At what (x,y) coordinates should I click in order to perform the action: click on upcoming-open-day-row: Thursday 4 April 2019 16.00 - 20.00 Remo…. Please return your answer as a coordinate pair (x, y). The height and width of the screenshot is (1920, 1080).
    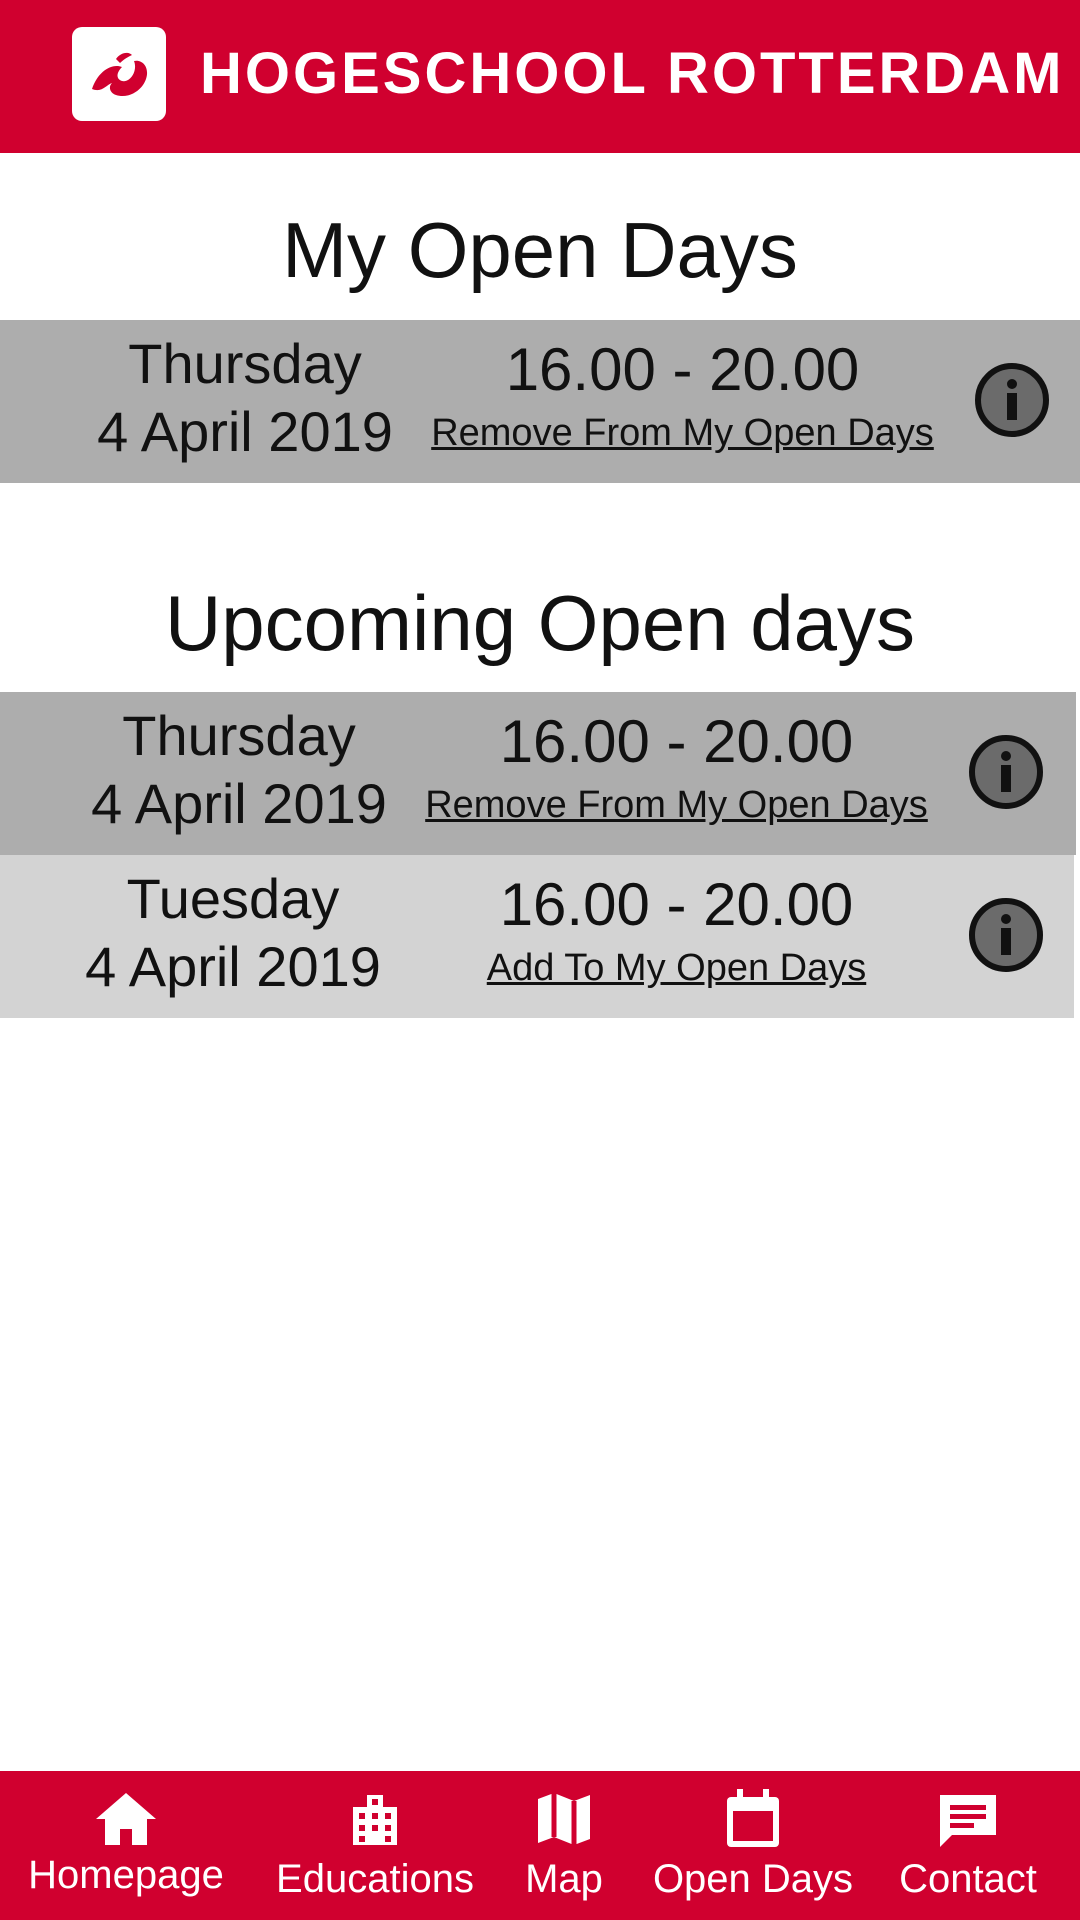
    Looking at the image, I should click on (538, 773).